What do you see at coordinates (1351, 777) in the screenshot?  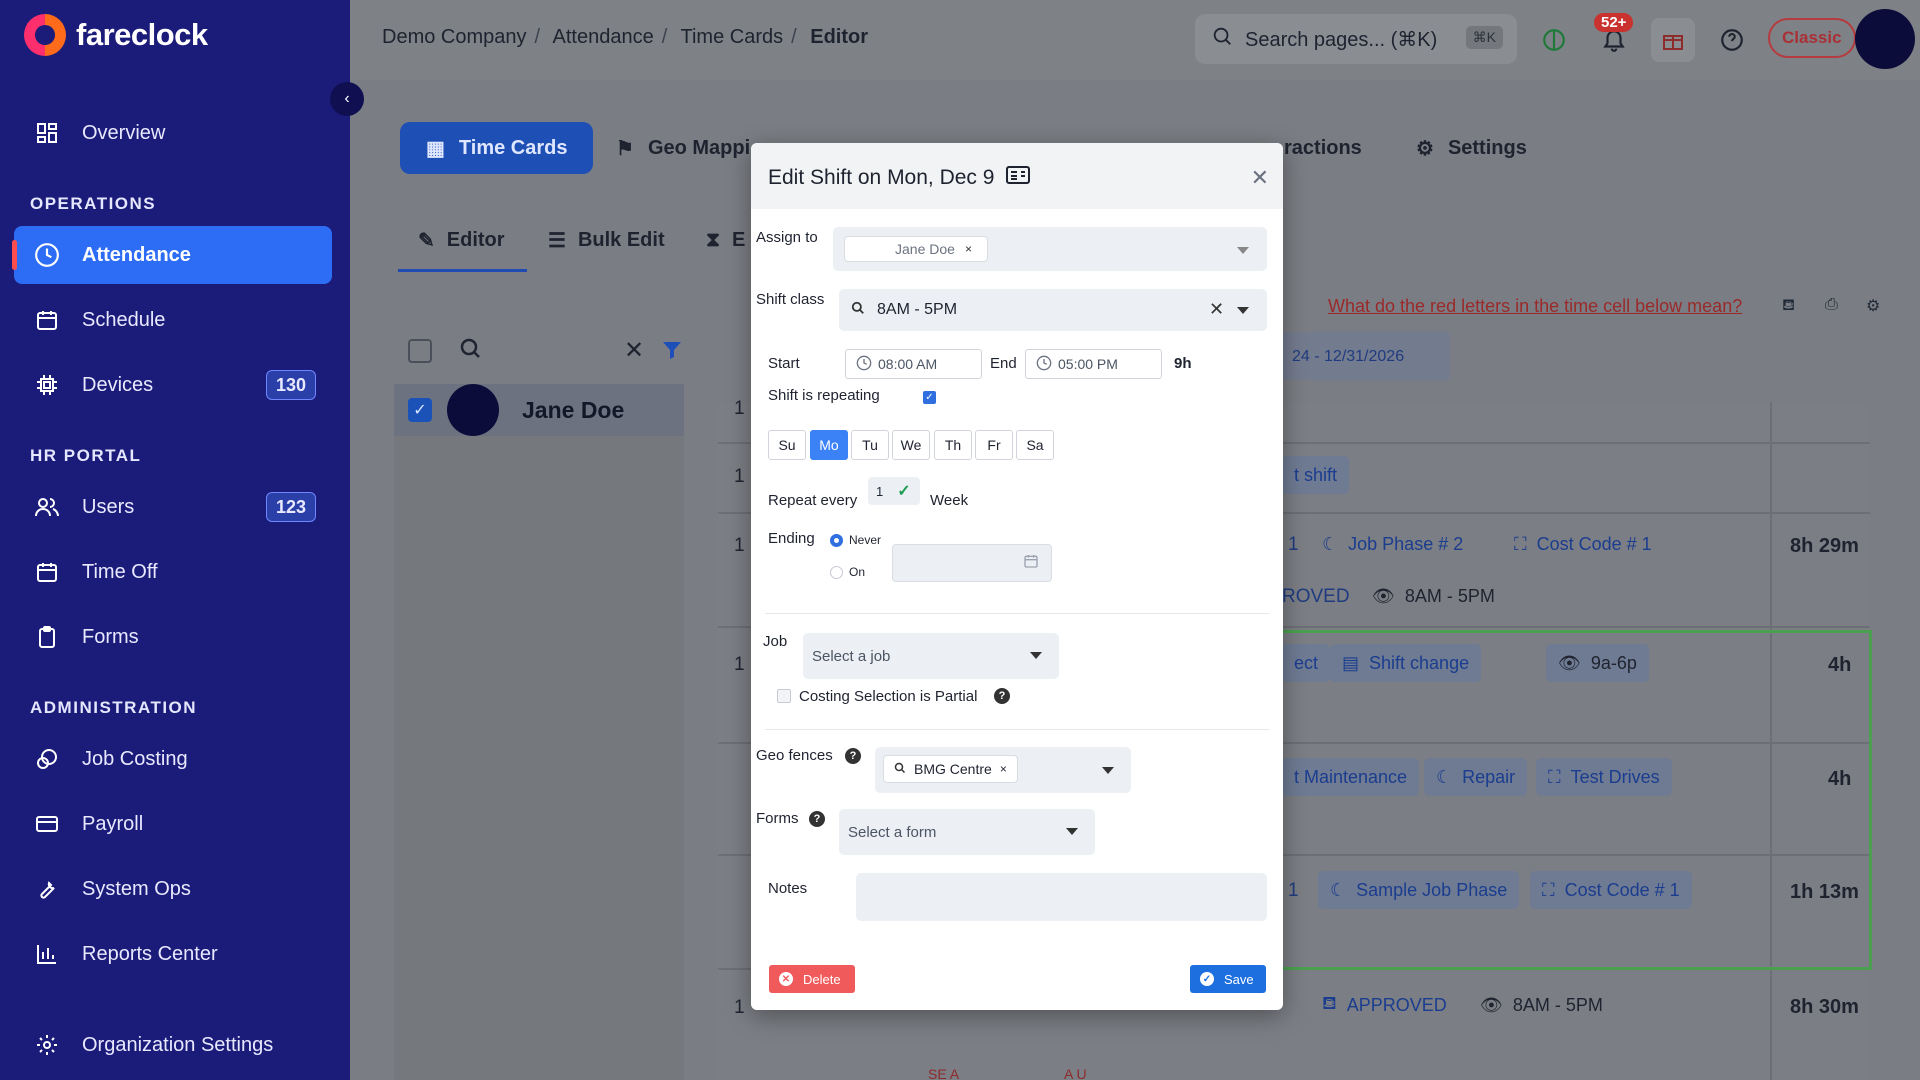 I see `job-chip: t Maintenance` at bounding box center [1351, 777].